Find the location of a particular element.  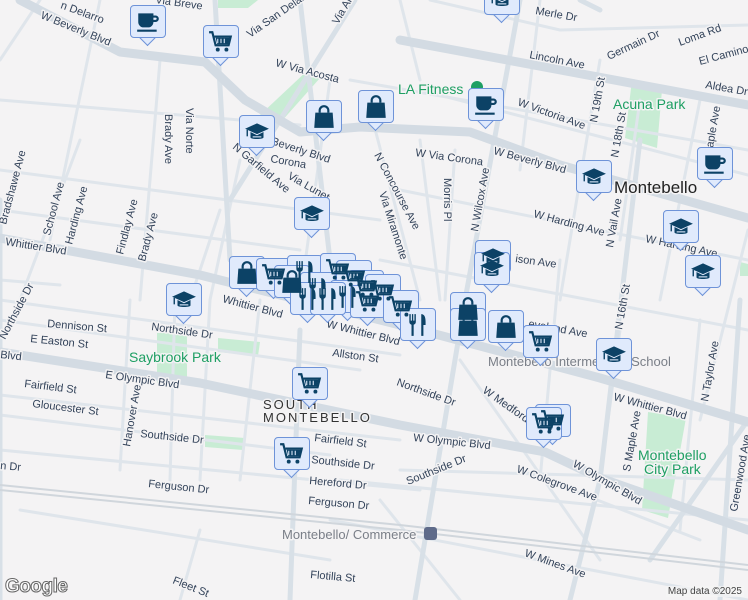

park-label-city-2: City Park is located at coordinates (673, 469).